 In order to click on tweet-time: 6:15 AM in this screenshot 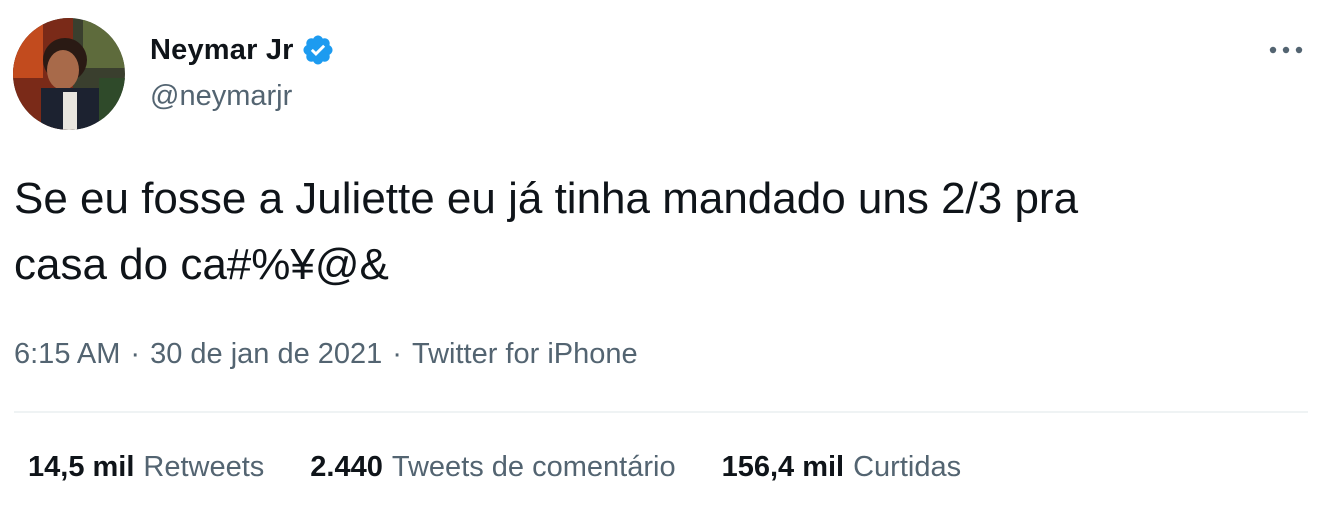, I will do `click(67, 354)`.